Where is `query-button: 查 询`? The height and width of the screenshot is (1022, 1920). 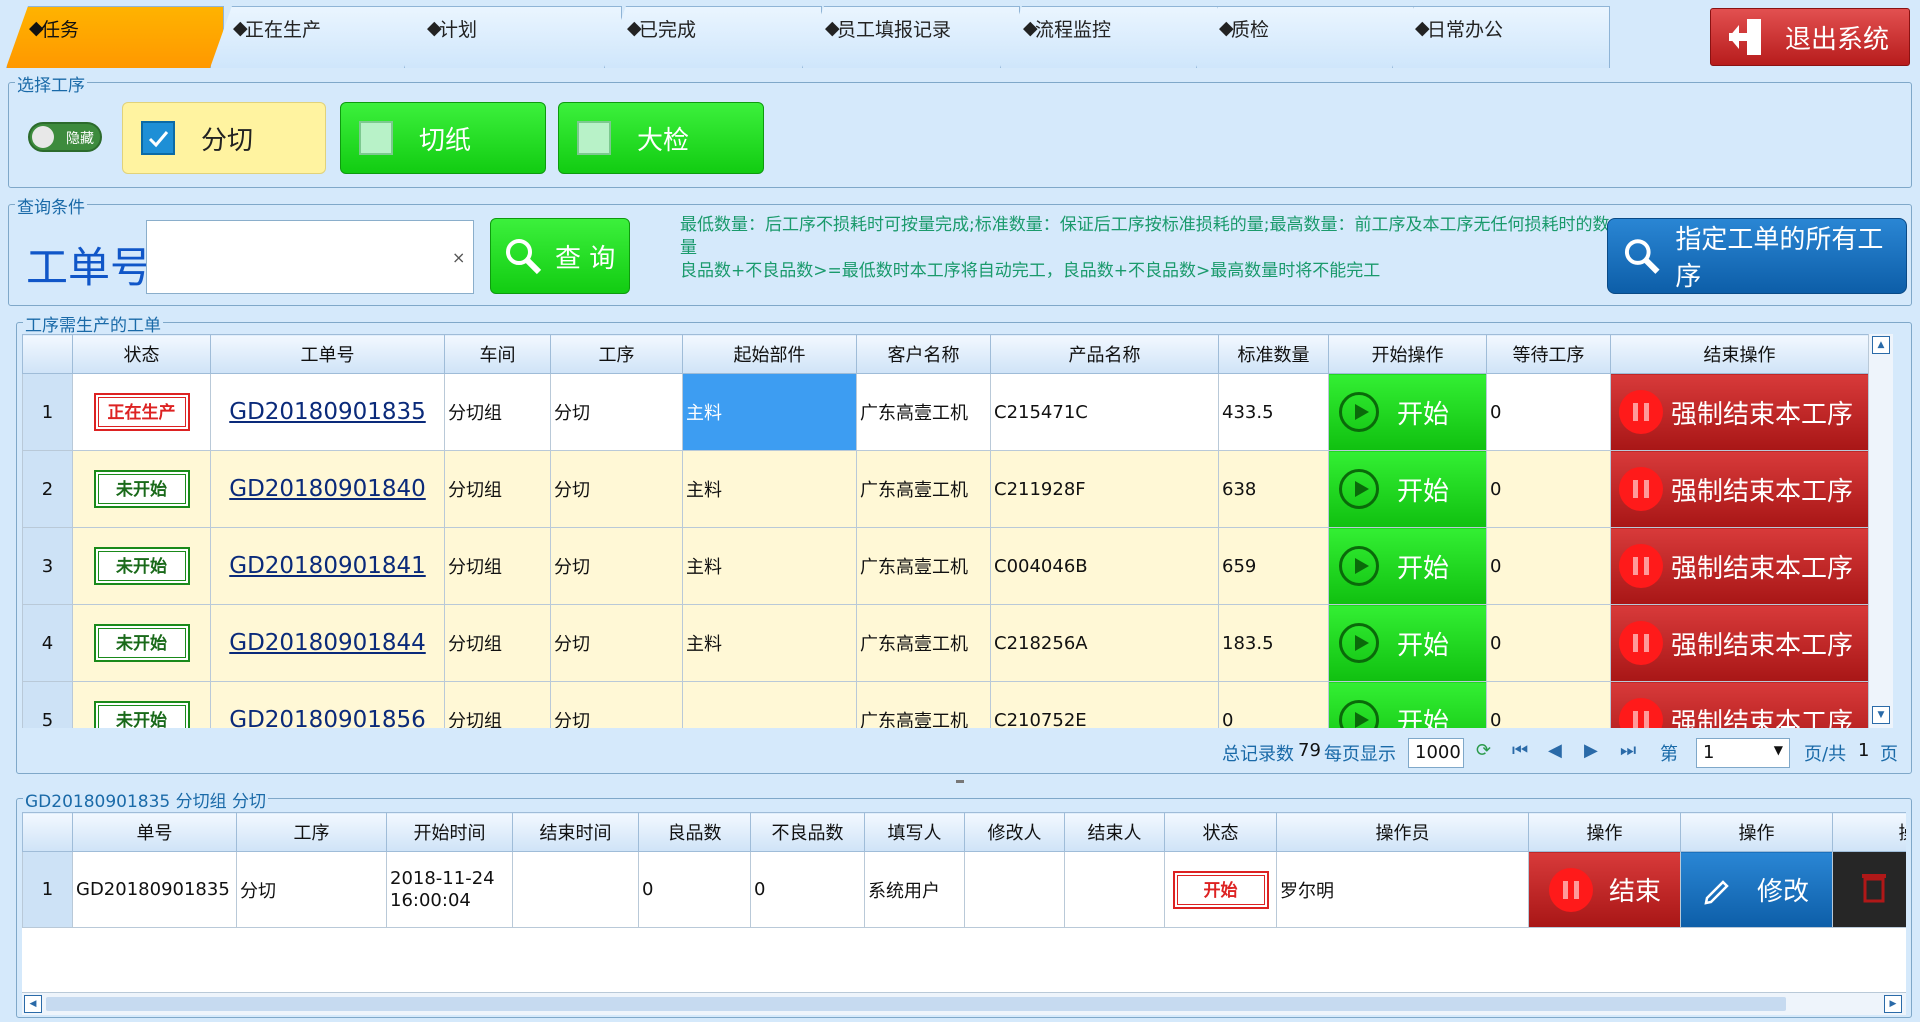 query-button: 查 询 is located at coordinates (560, 256).